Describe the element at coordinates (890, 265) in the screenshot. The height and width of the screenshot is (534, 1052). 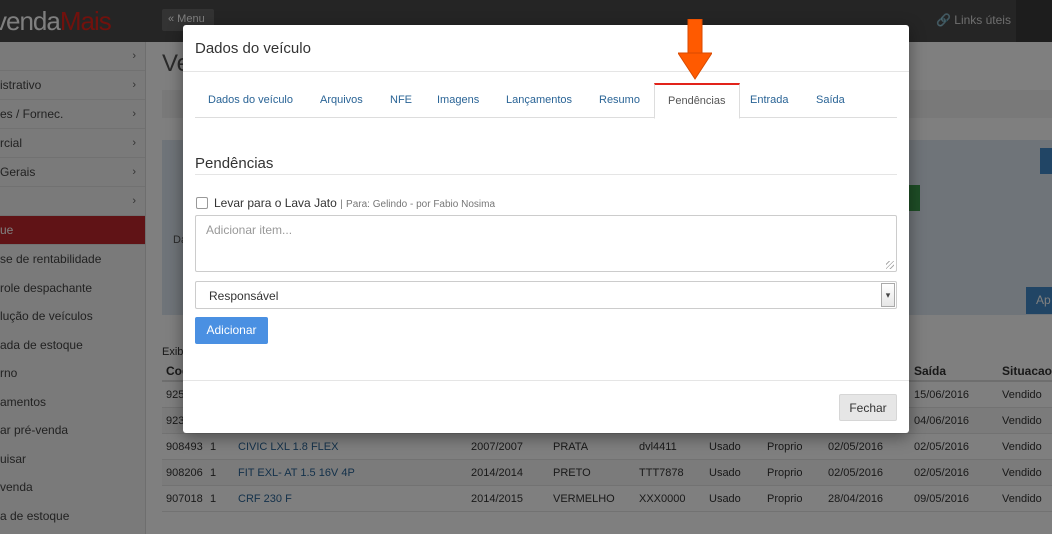
I see `resize-grip-icon` at that location.